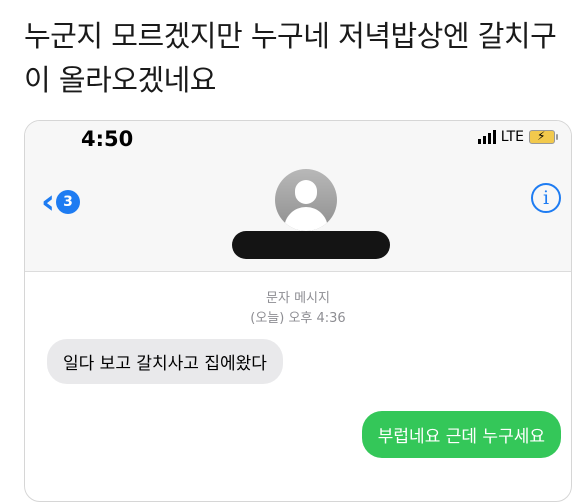 The image size is (582, 502). What do you see at coordinates (546, 198) in the screenshot?
I see `info-icon: i` at bounding box center [546, 198].